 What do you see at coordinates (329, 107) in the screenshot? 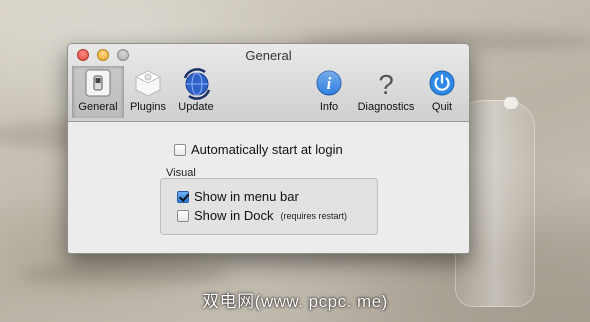
I see `toolbar-info-label: Info` at bounding box center [329, 107].